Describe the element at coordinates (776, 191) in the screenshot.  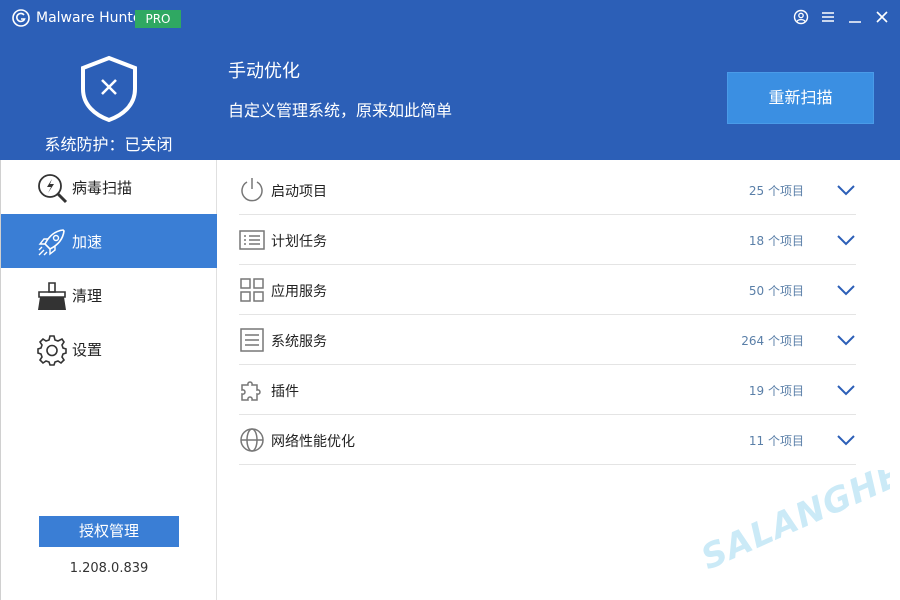
I see `item-count: 25 个项目` at that location.